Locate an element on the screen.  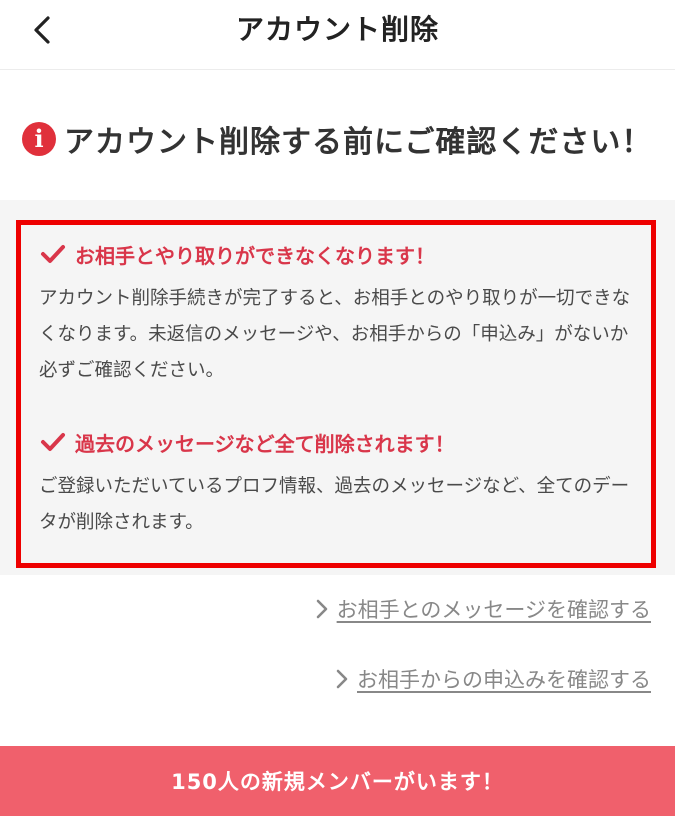
page-title: アカウント削除 is located at coordinates (337, 29).